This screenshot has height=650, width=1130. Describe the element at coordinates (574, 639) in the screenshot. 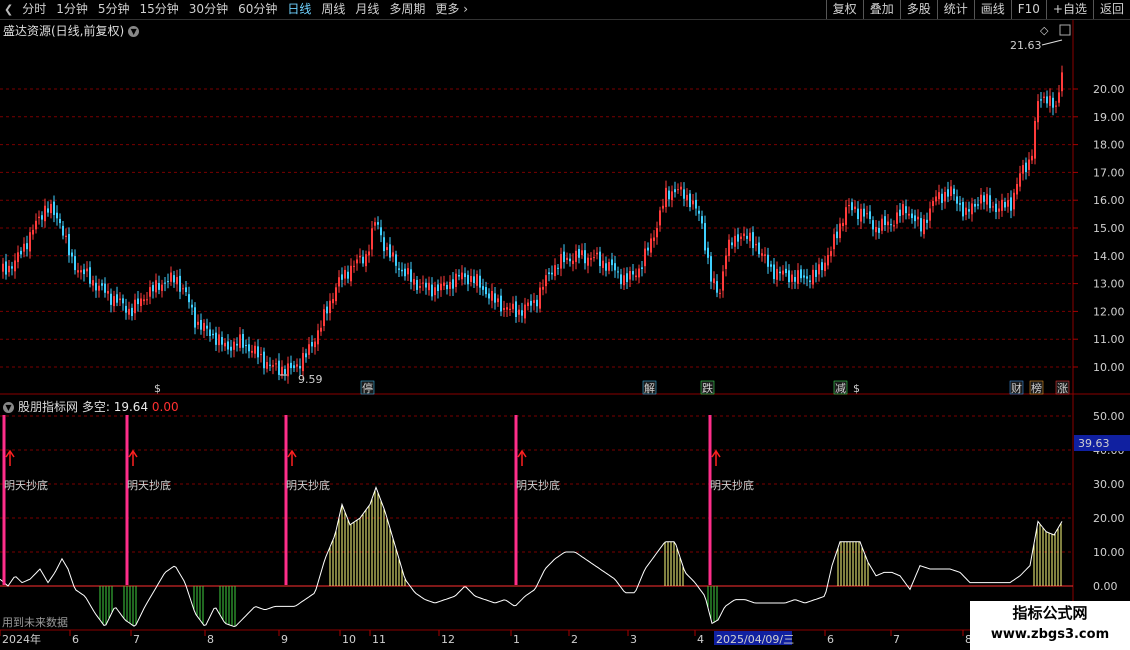

I see `time-label-9: 2` at that location.